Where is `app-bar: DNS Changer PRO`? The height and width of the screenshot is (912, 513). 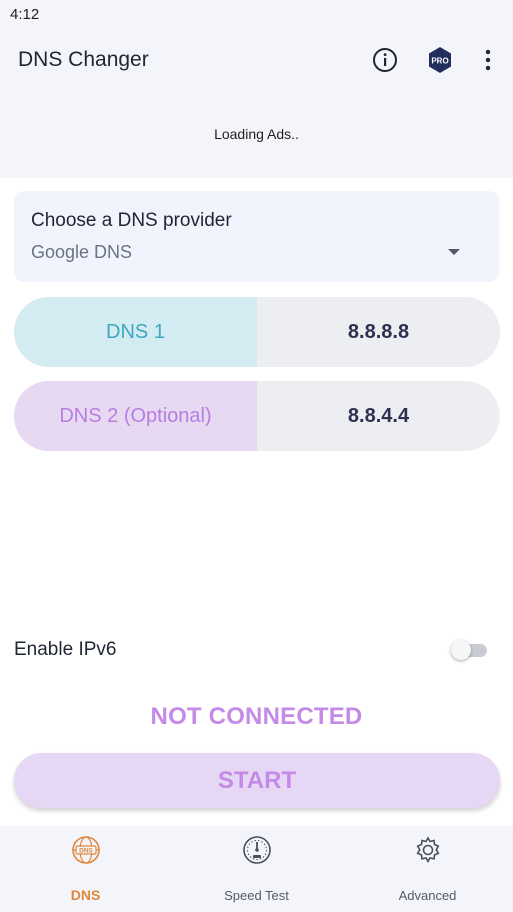
app-bar: DNS Changer PRO is located at coordinates (256, 60).